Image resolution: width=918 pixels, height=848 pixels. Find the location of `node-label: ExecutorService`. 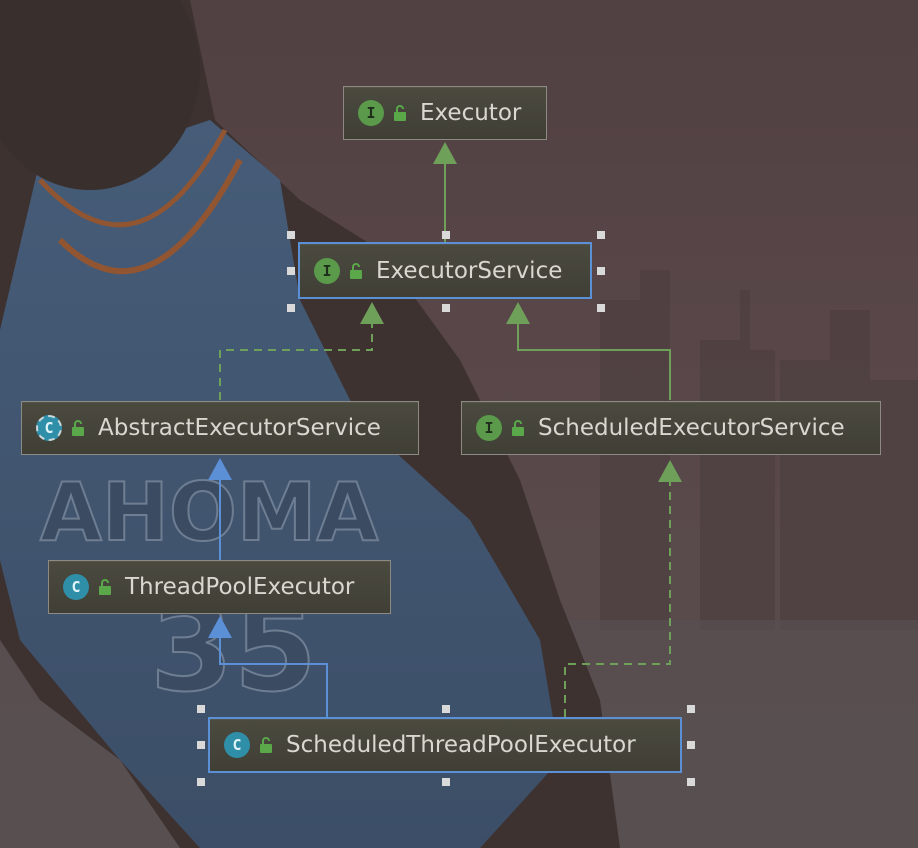

node-label: ExecutorService is located at coordinates (469, 270).